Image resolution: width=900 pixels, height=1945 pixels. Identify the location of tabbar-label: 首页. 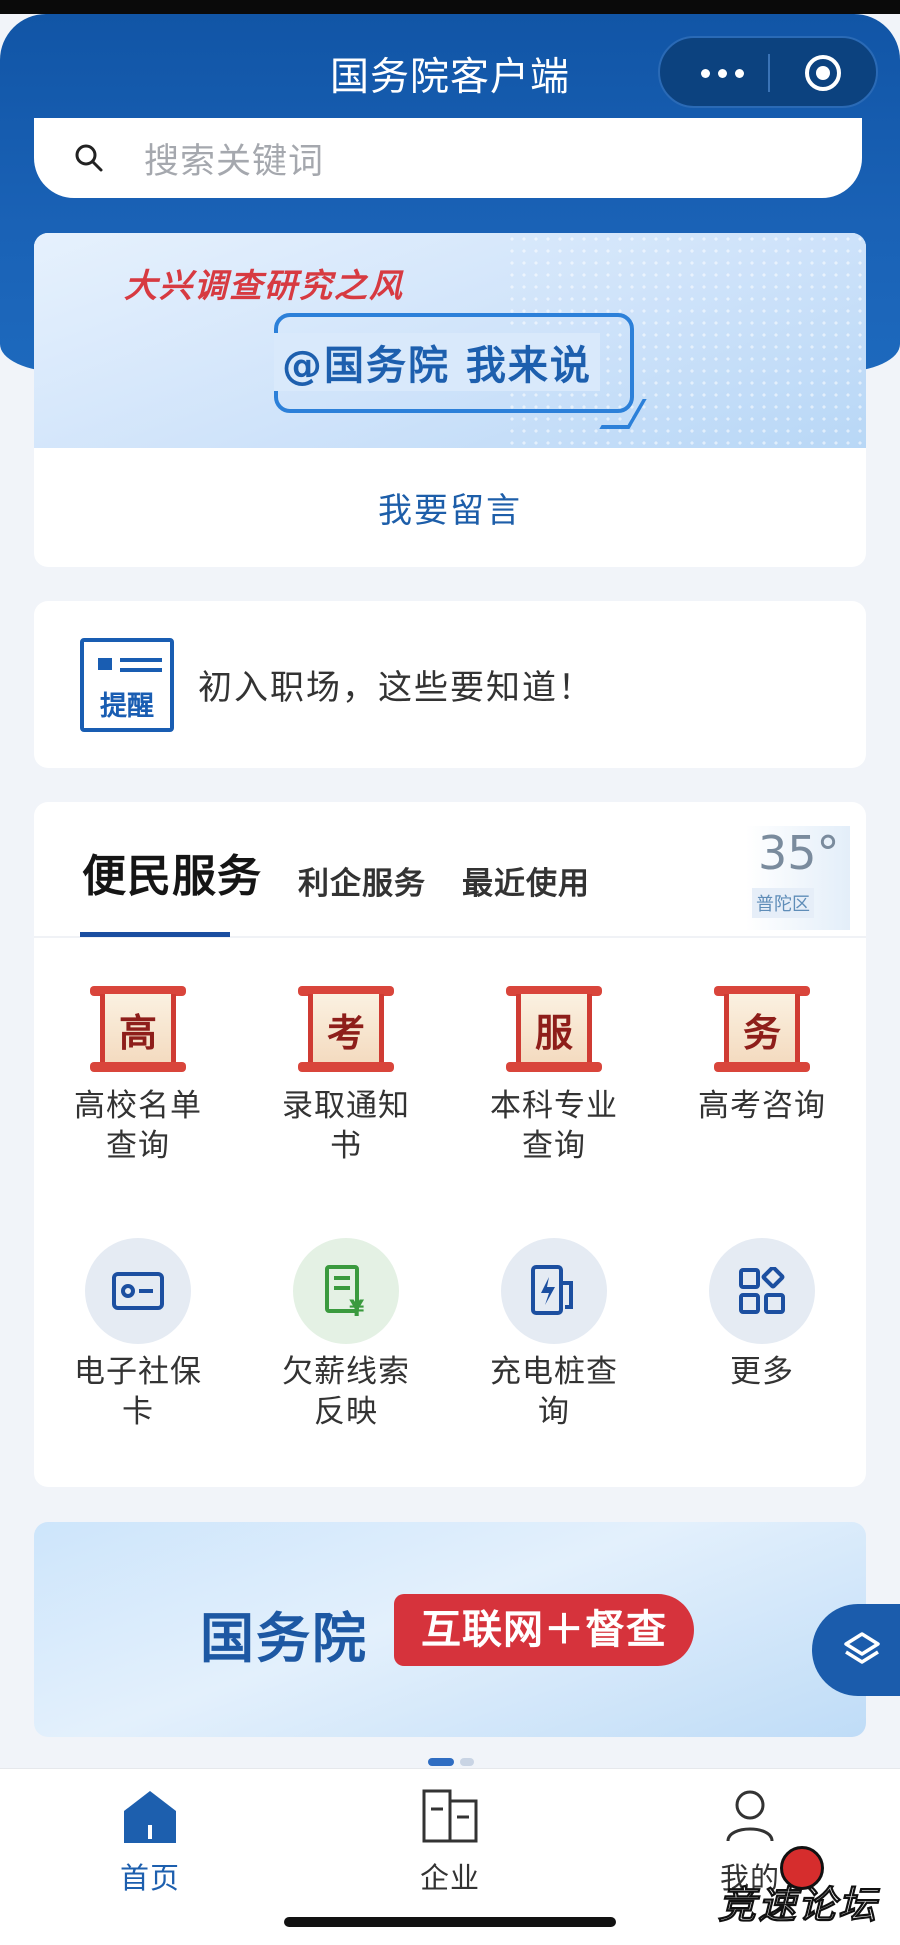
(149, 1878).